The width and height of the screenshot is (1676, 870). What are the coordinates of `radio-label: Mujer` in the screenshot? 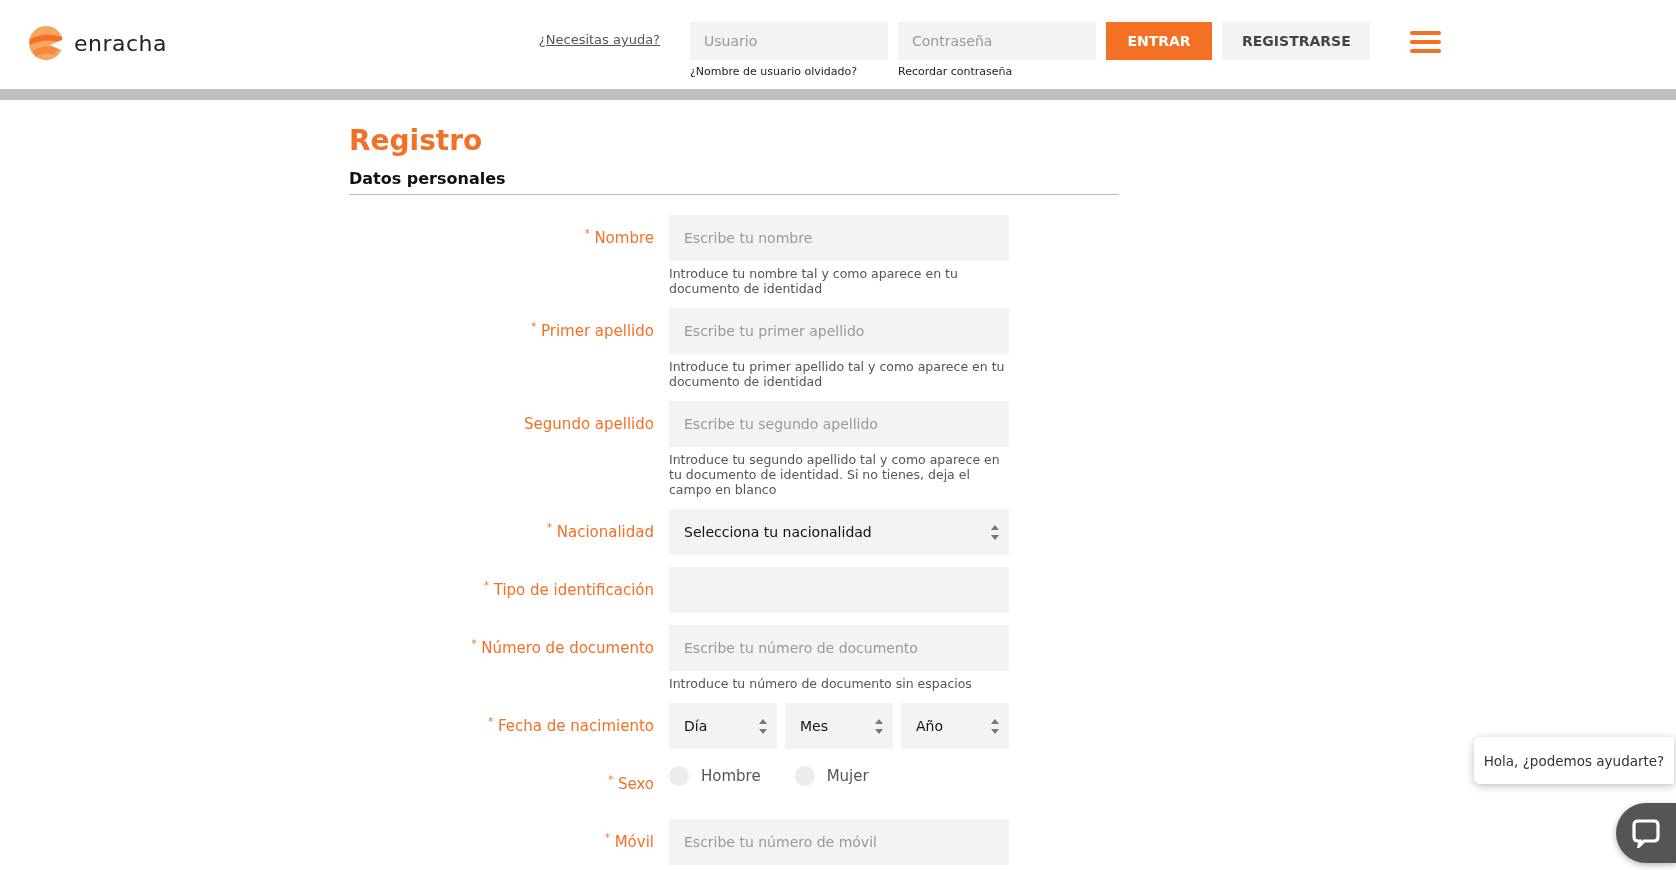 It's located at (847, 776).